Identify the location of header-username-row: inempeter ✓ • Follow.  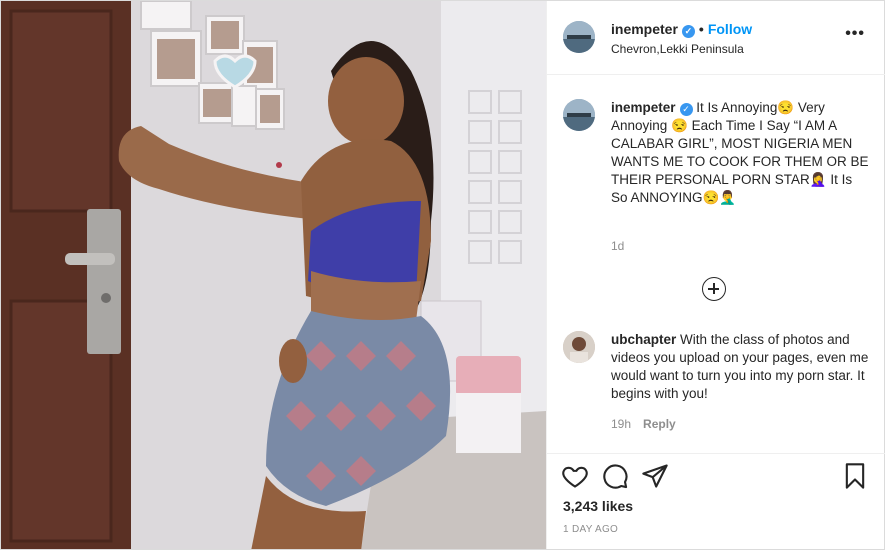
(681, 29).